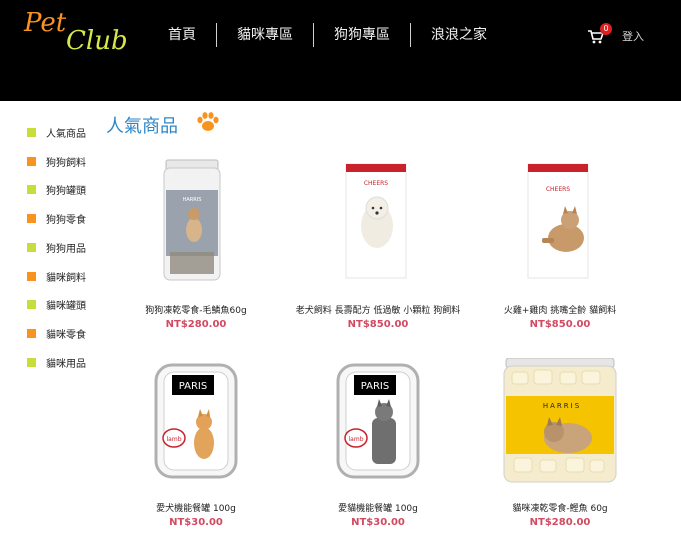 Image resolution: width=681 pixels, height=559 pixels. I want to click on paw-print-icon, so click(208, 121).